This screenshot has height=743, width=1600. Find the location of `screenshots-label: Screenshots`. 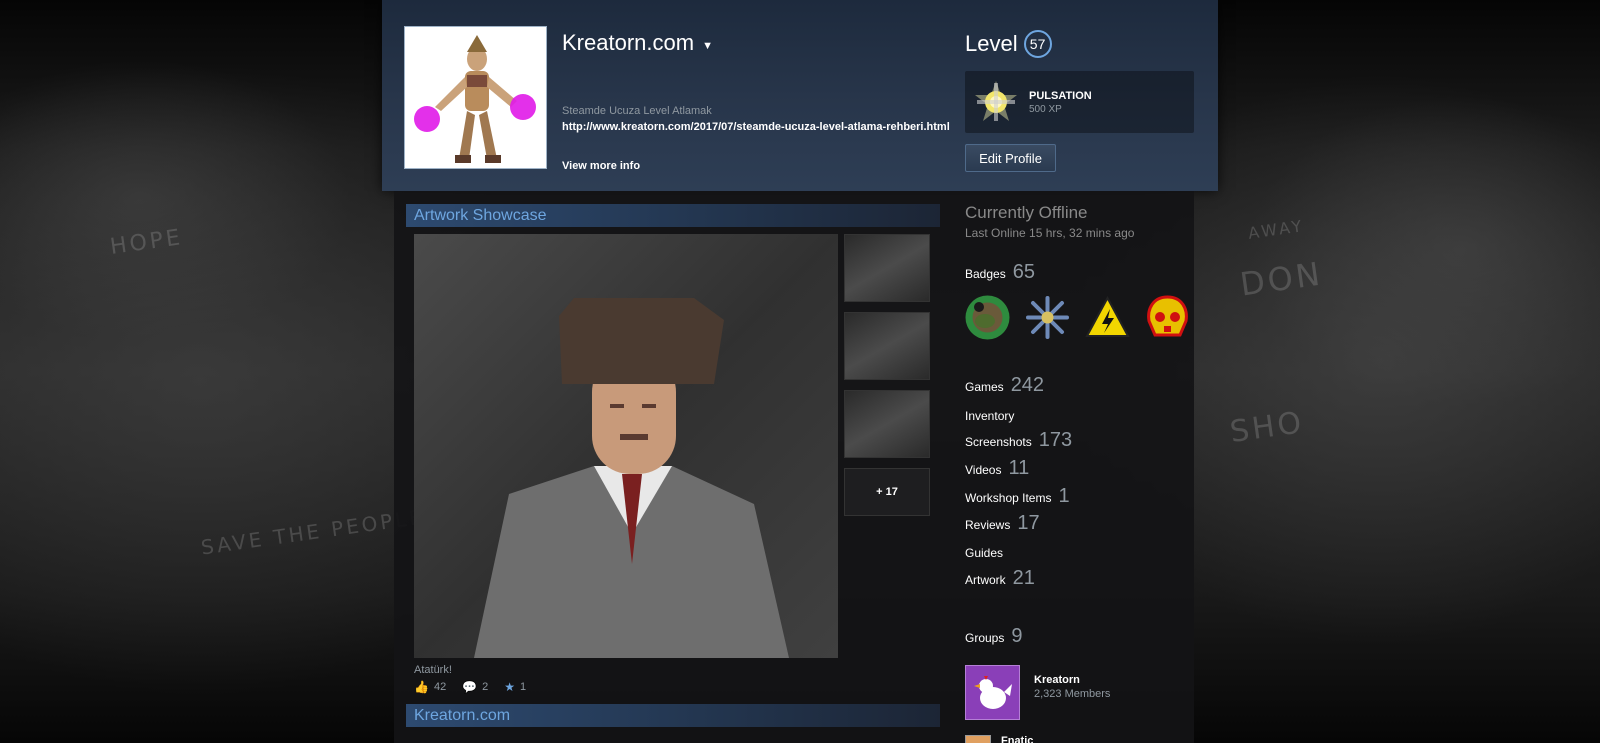

screenshots-label: Screenshots is located at coordinates (998, 442).